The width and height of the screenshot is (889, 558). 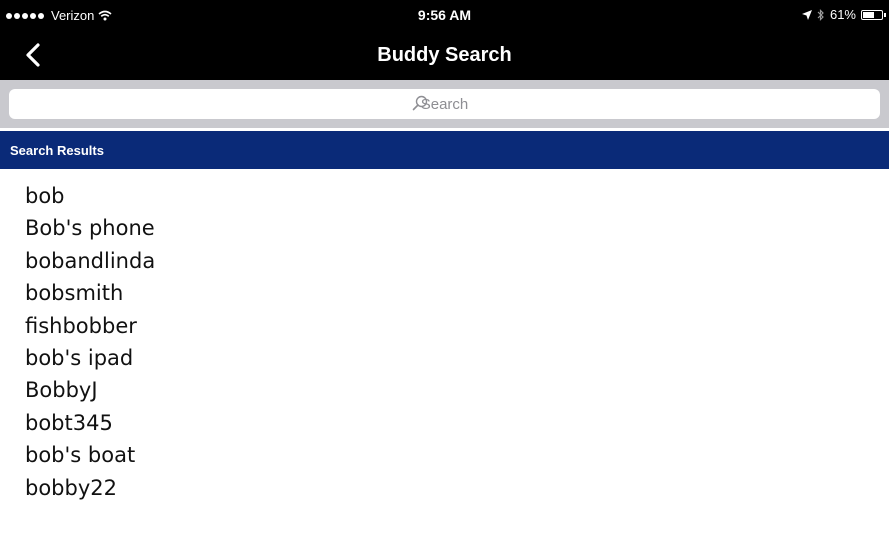 What do you see at coordinates (444, 326) in the screenshot?
I see `result-item: fishbobber` at bounding box center [444, 326].